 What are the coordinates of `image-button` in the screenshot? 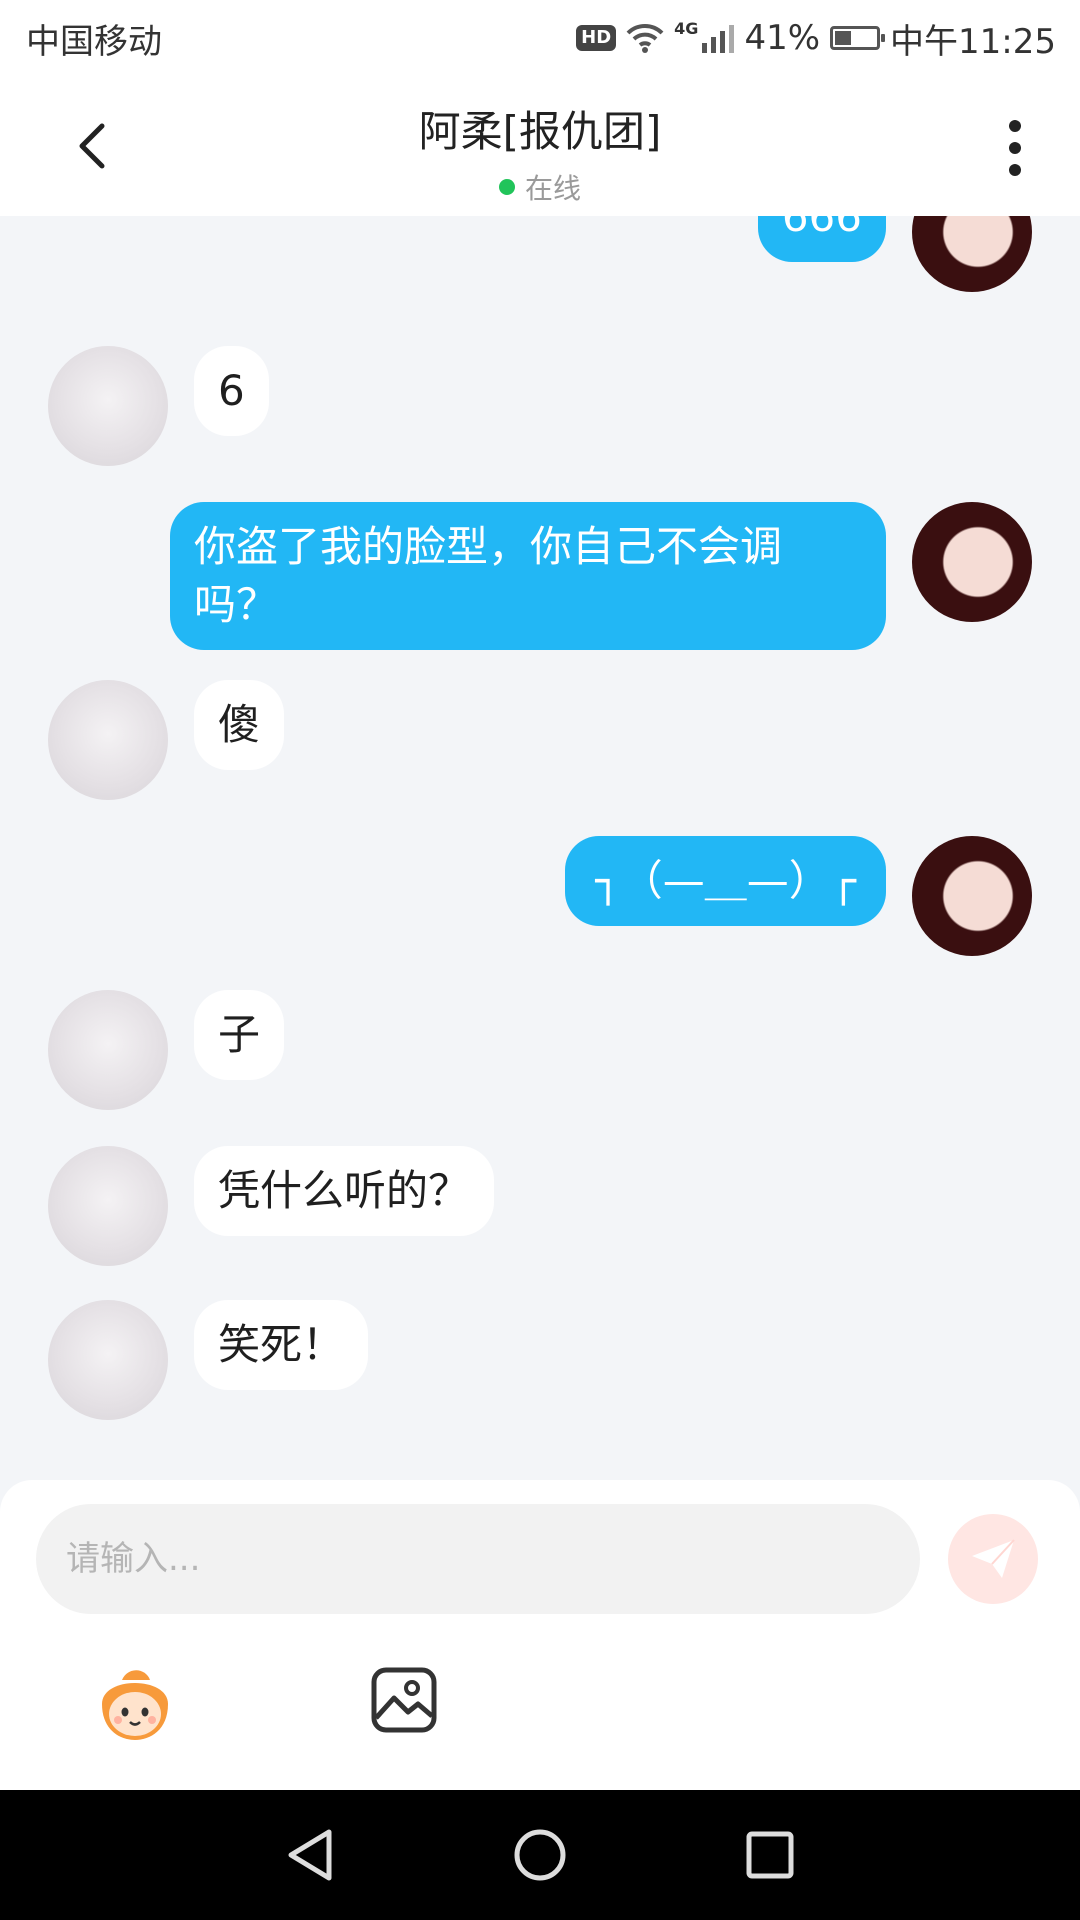 It's located at (404, 1700).